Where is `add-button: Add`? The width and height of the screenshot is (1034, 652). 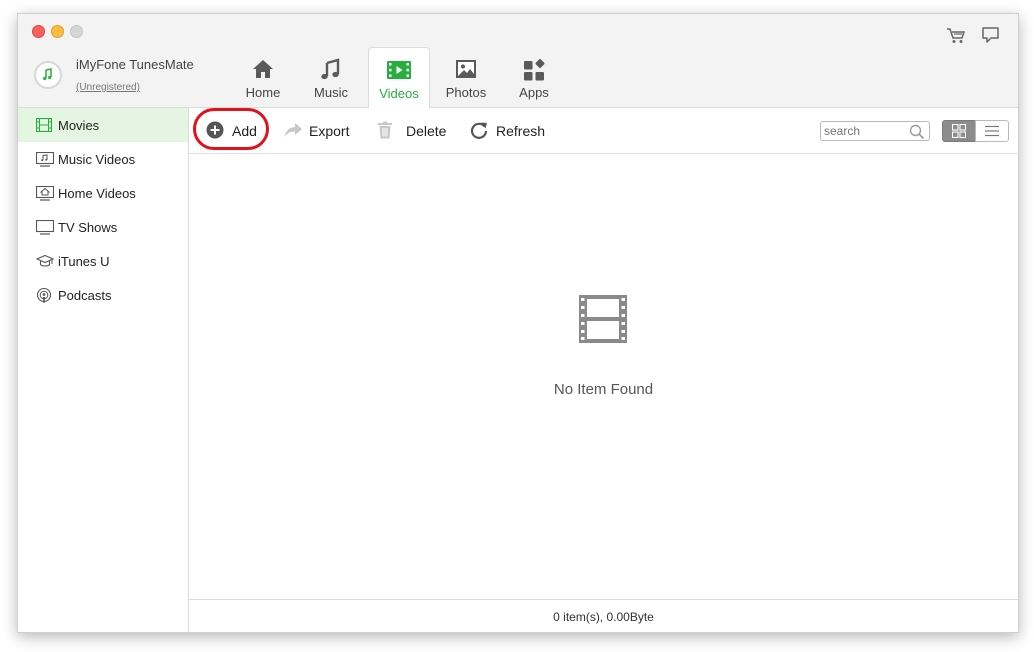
add-button: Add is located at coordinates (236, 130).